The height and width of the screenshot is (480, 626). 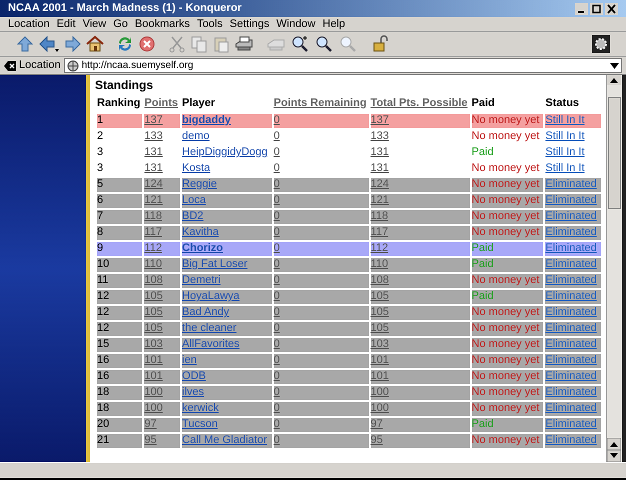 What do you see at coordinates (379, 152) in the screenshot?
I see `total-link: 131` at bounding box center [379, 152].